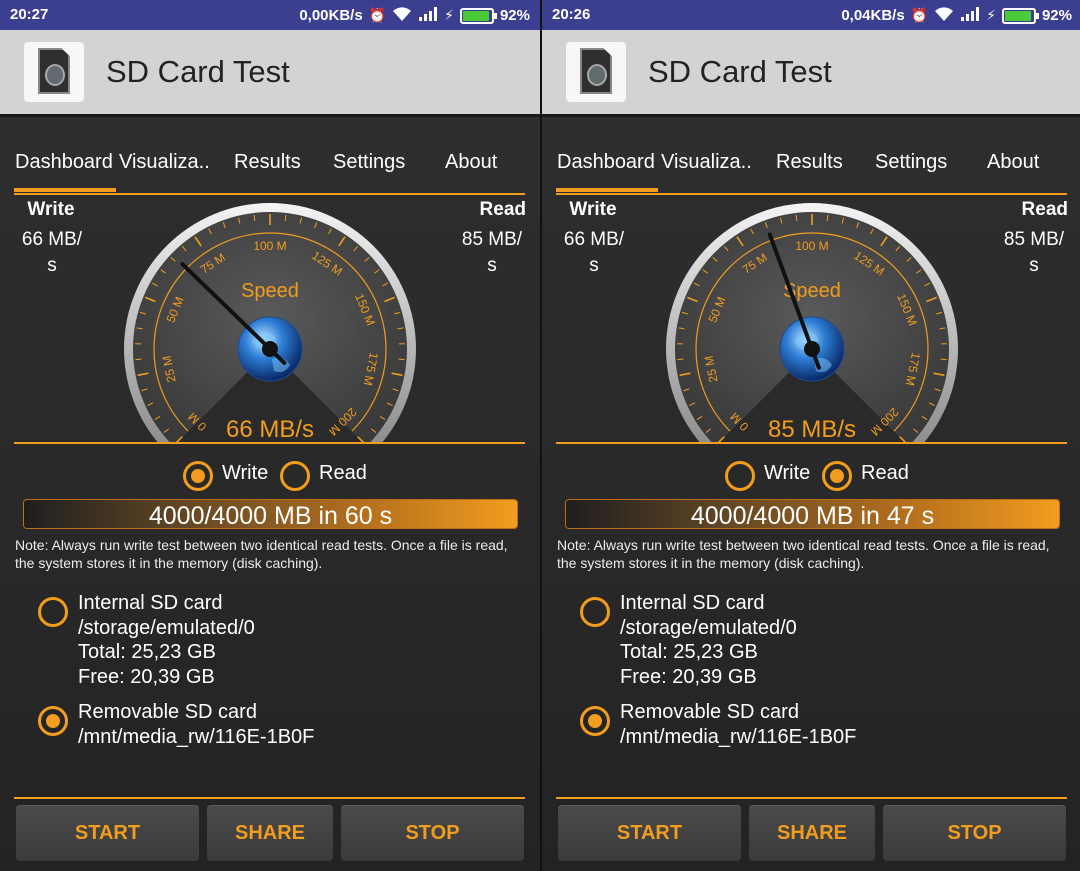 The image size is (1080, 871). Describe the element at coordinates (166, 627) in the screenshot. I see `storage-path: /storage/emulated/0` at that location.